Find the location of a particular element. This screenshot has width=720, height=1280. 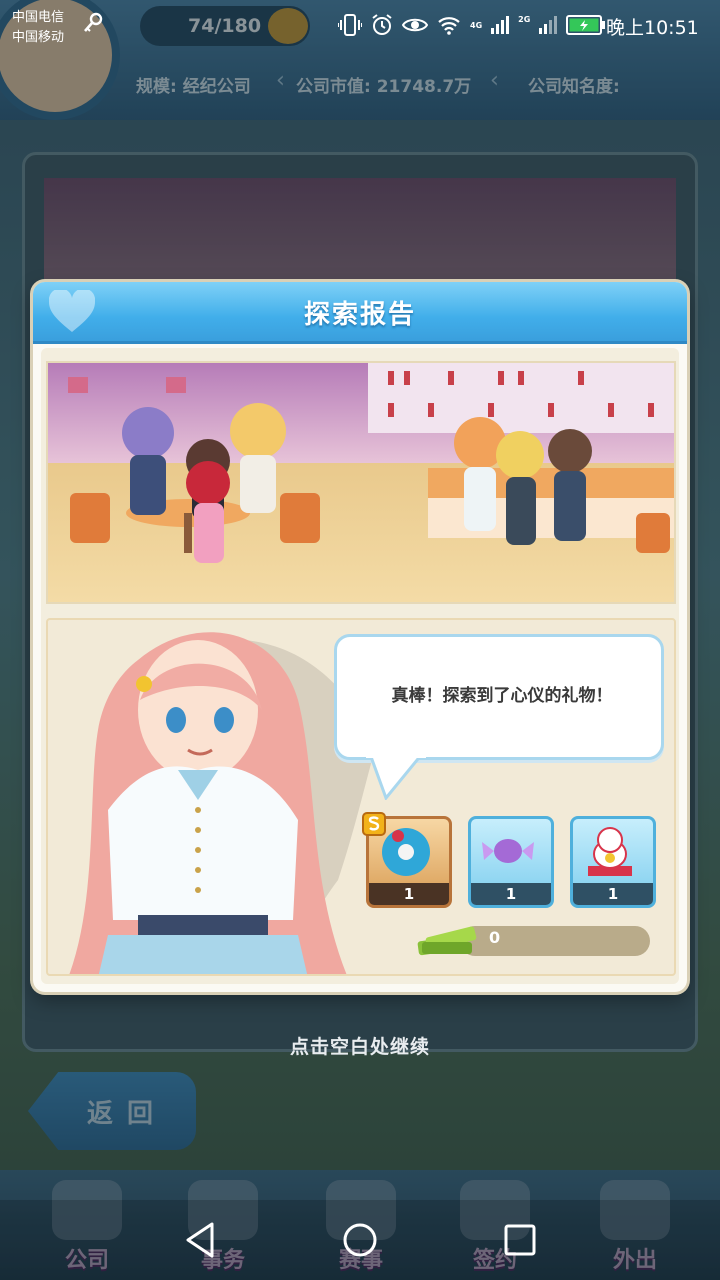

reward-item-dance-disc: 1 is located at coordinates (407, 860).